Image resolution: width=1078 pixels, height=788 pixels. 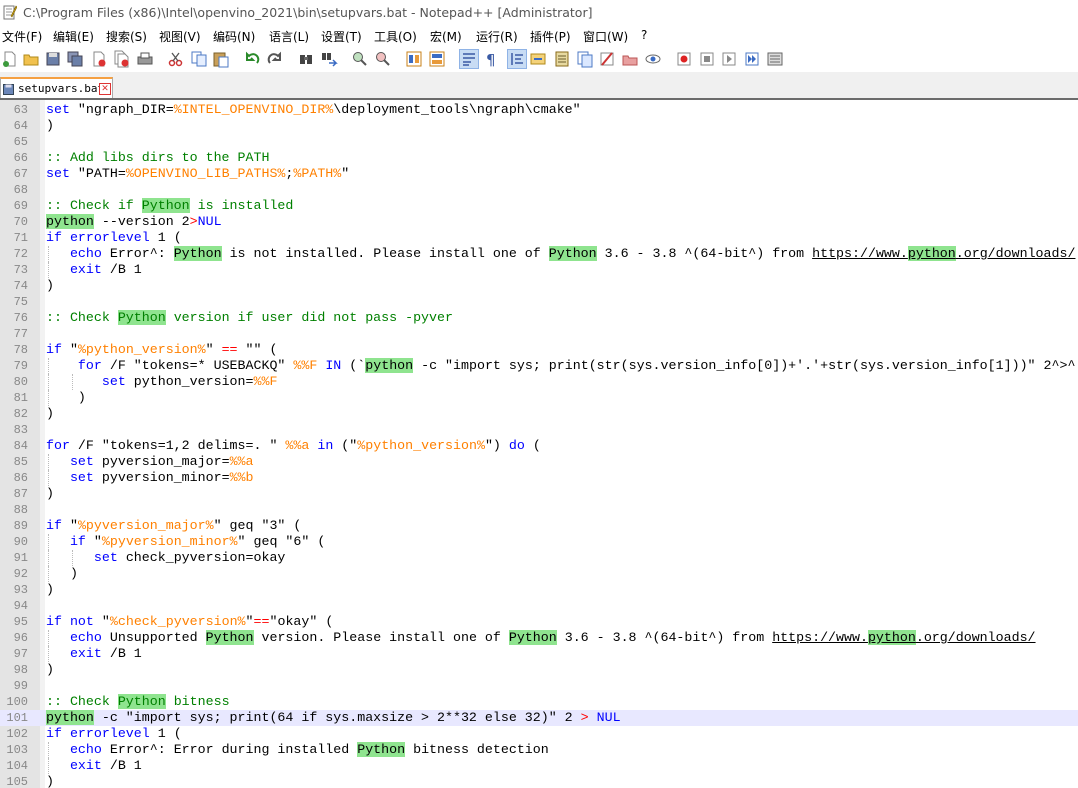 I want to click on redo-icon, so click(x=275, y=59).